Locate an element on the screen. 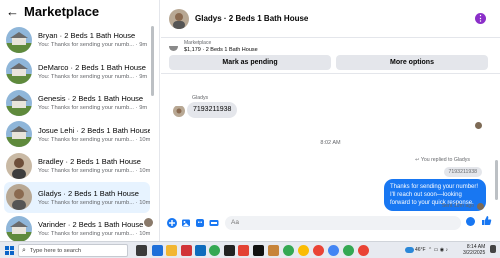  listing-price: $1,179 · 2 Beds 1 Bath House is located at coordinates (221, 49).